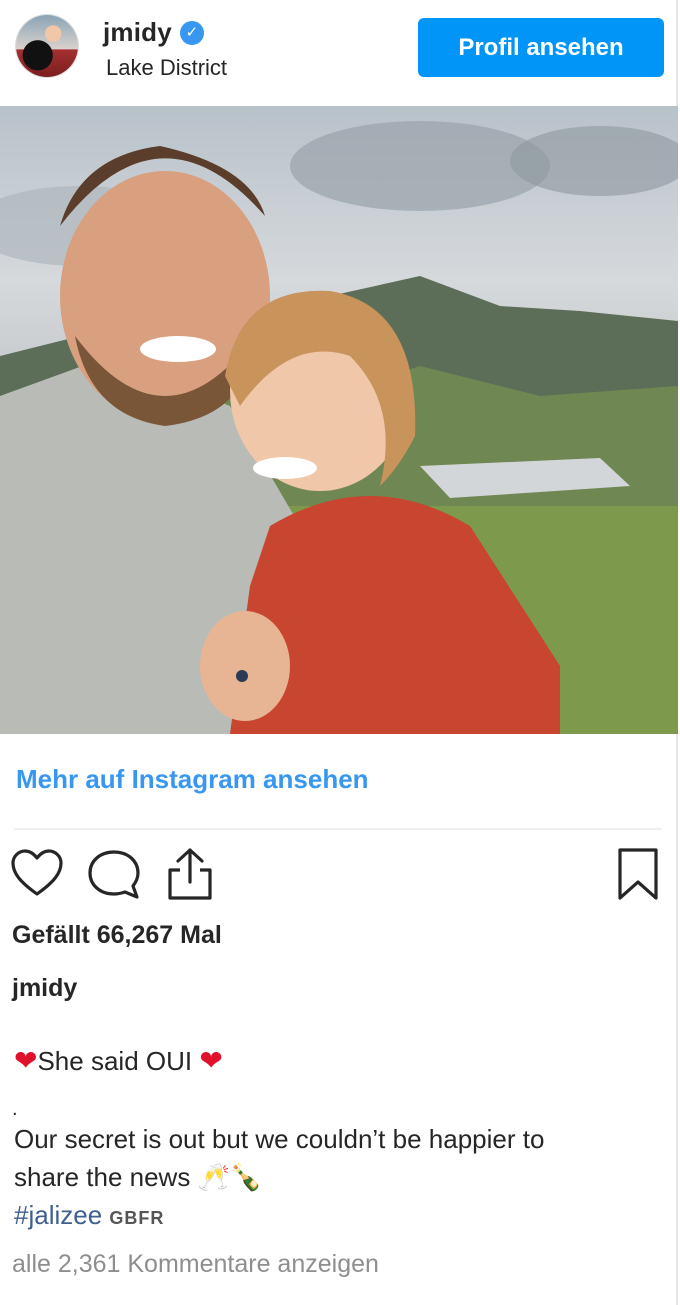 Image resolution: width=680 pixels, height=1305 pixels. What do you see at coordinates (166, 68) in the screenshot?
I see `location-link: Lake District` at bounding box center [166, 68].